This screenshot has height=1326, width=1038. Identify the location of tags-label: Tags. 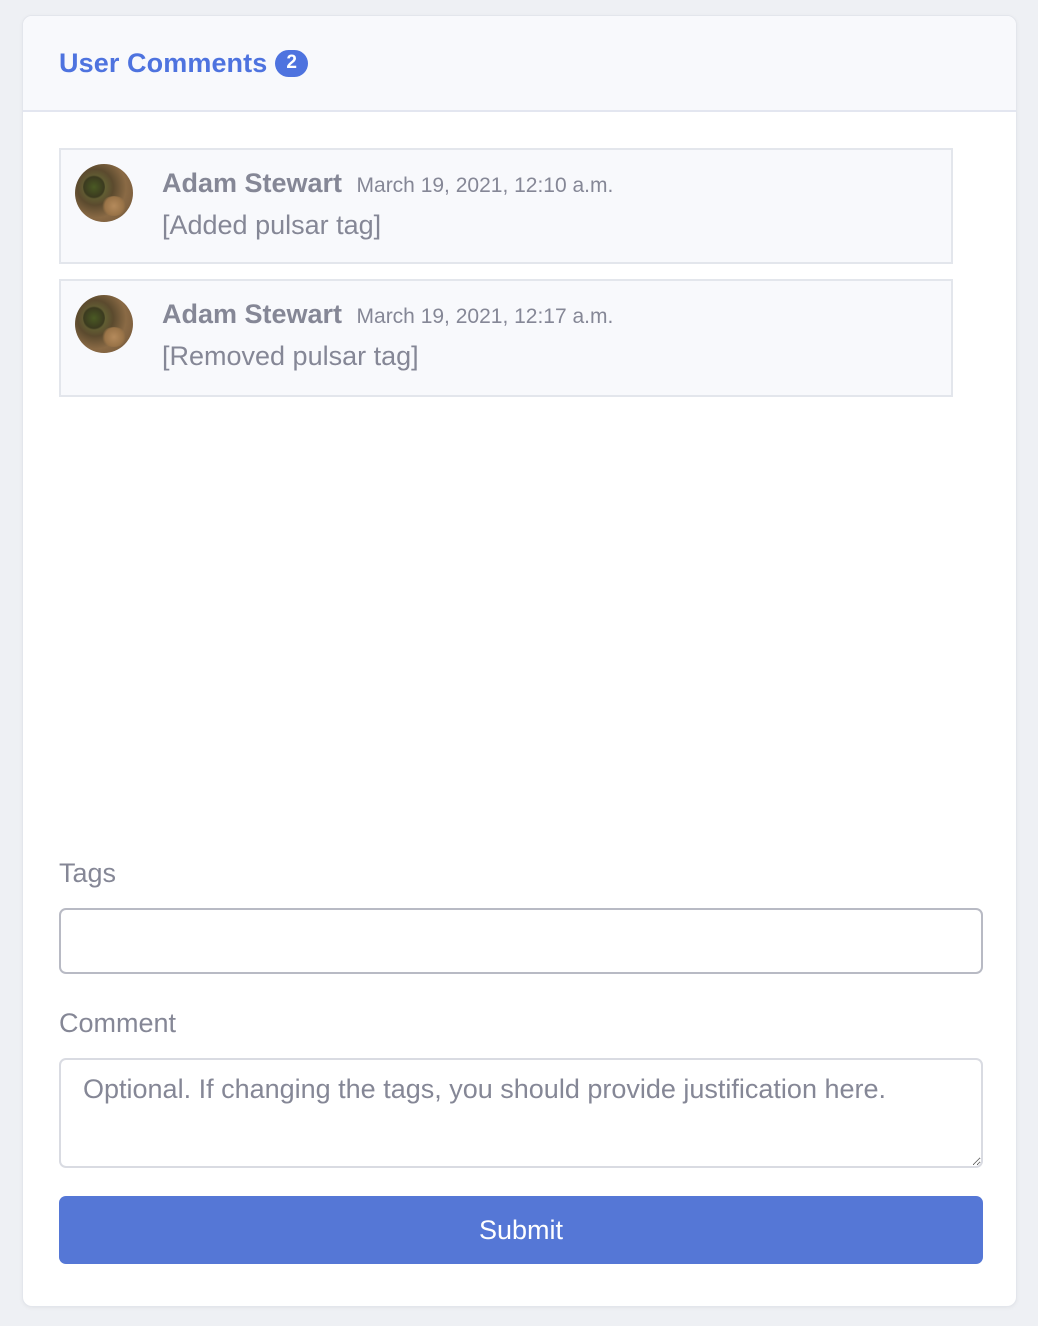
(88, 873).